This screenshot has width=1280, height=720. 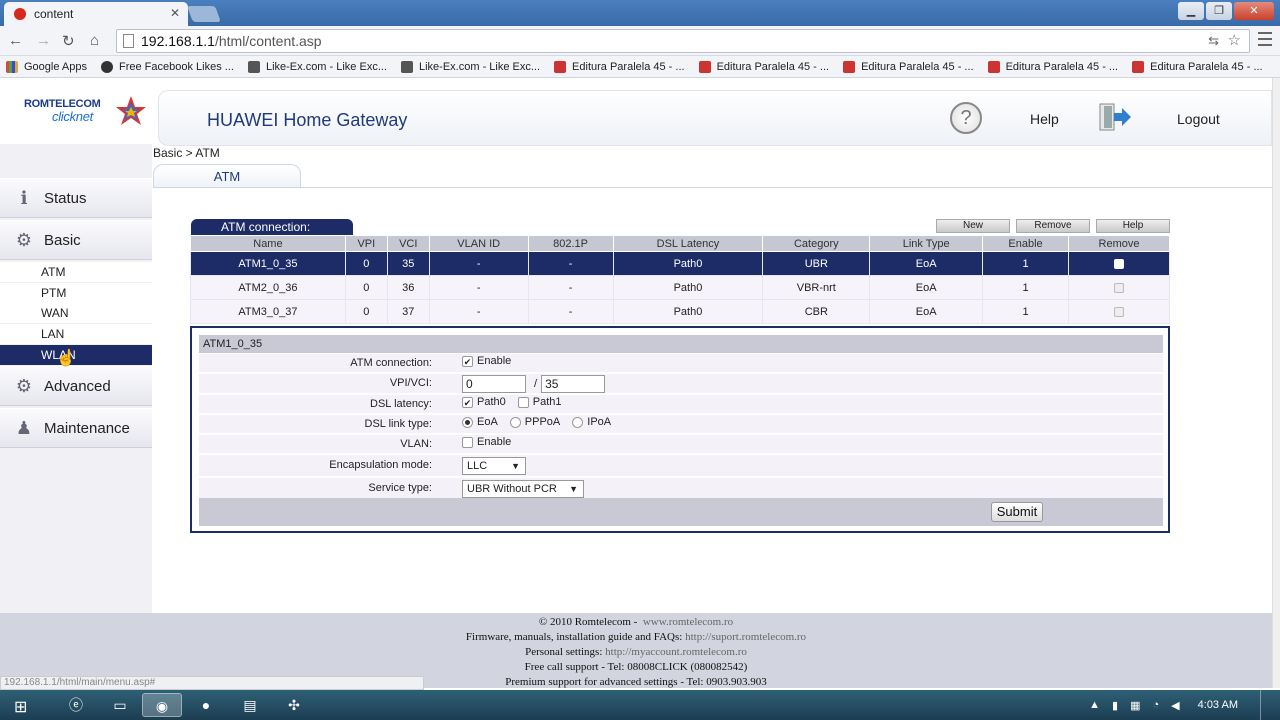 What do you see at coordinates (410, 383) in the screenshot?
I see `vpi-vci-label: VPI/VCI:` at bounding box center [410, 383].